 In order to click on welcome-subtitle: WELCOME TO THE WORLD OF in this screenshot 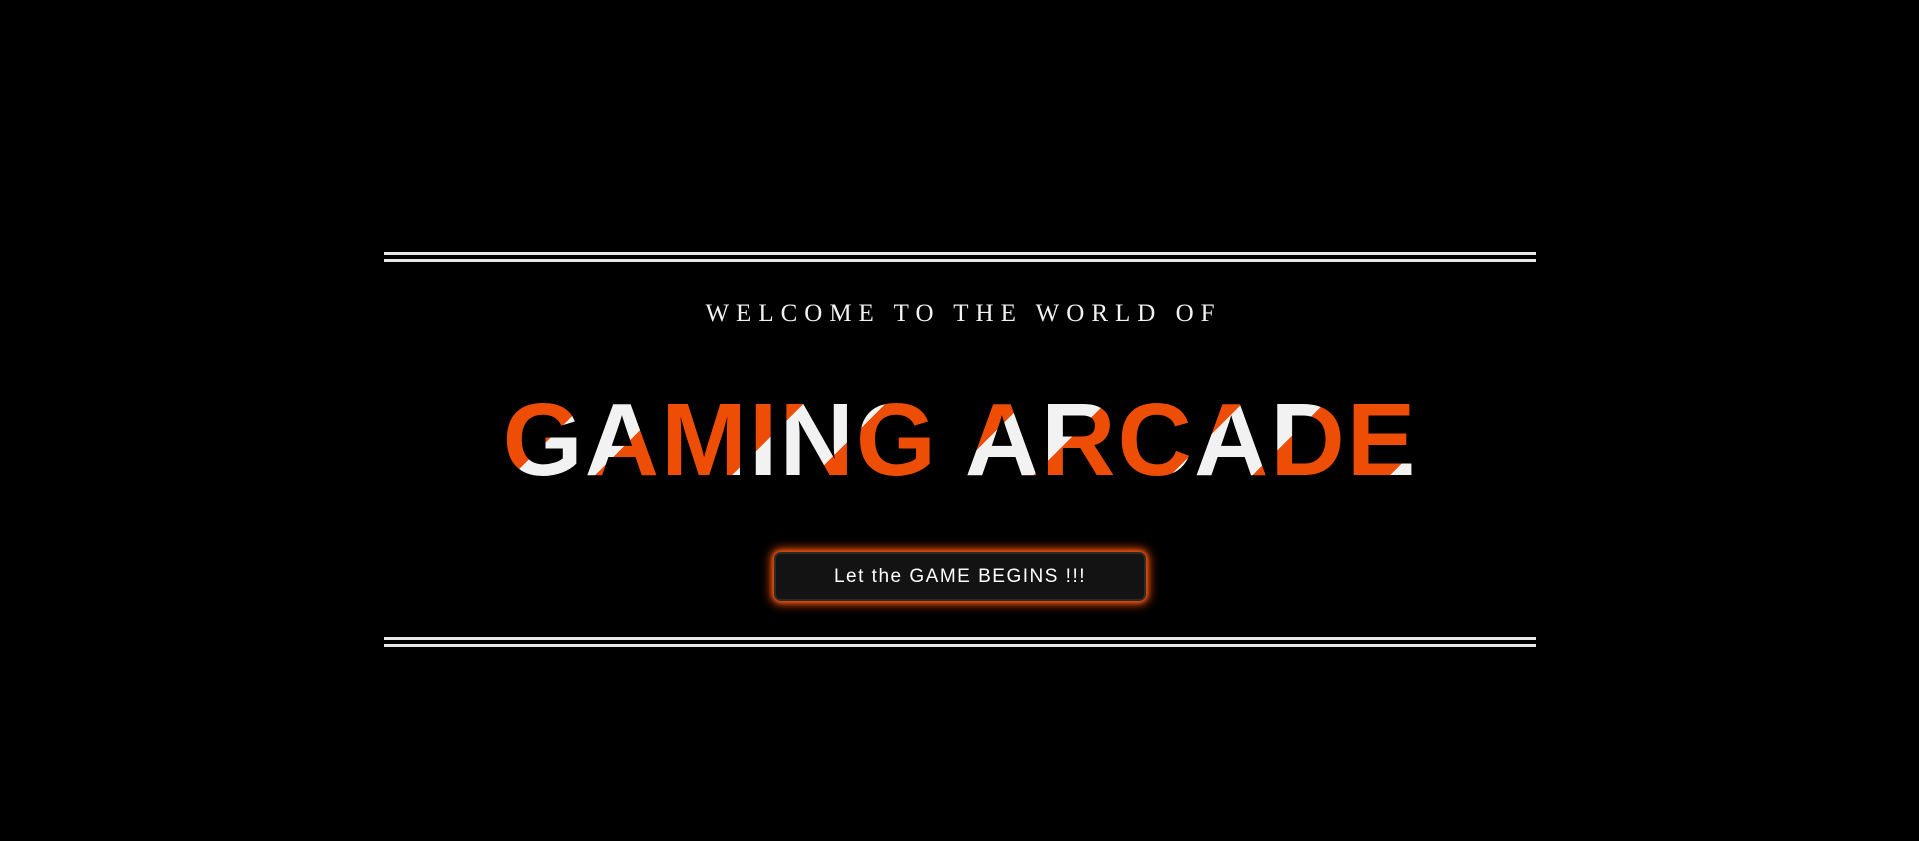, I will do `click(963, 313)`.